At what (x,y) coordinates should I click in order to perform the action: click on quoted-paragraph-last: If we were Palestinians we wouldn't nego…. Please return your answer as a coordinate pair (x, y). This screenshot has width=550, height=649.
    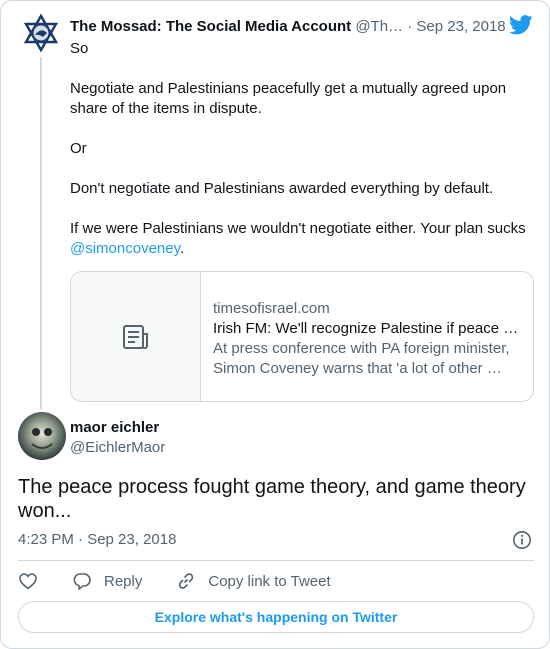
    Looking at the image, I should click on (301, 239).